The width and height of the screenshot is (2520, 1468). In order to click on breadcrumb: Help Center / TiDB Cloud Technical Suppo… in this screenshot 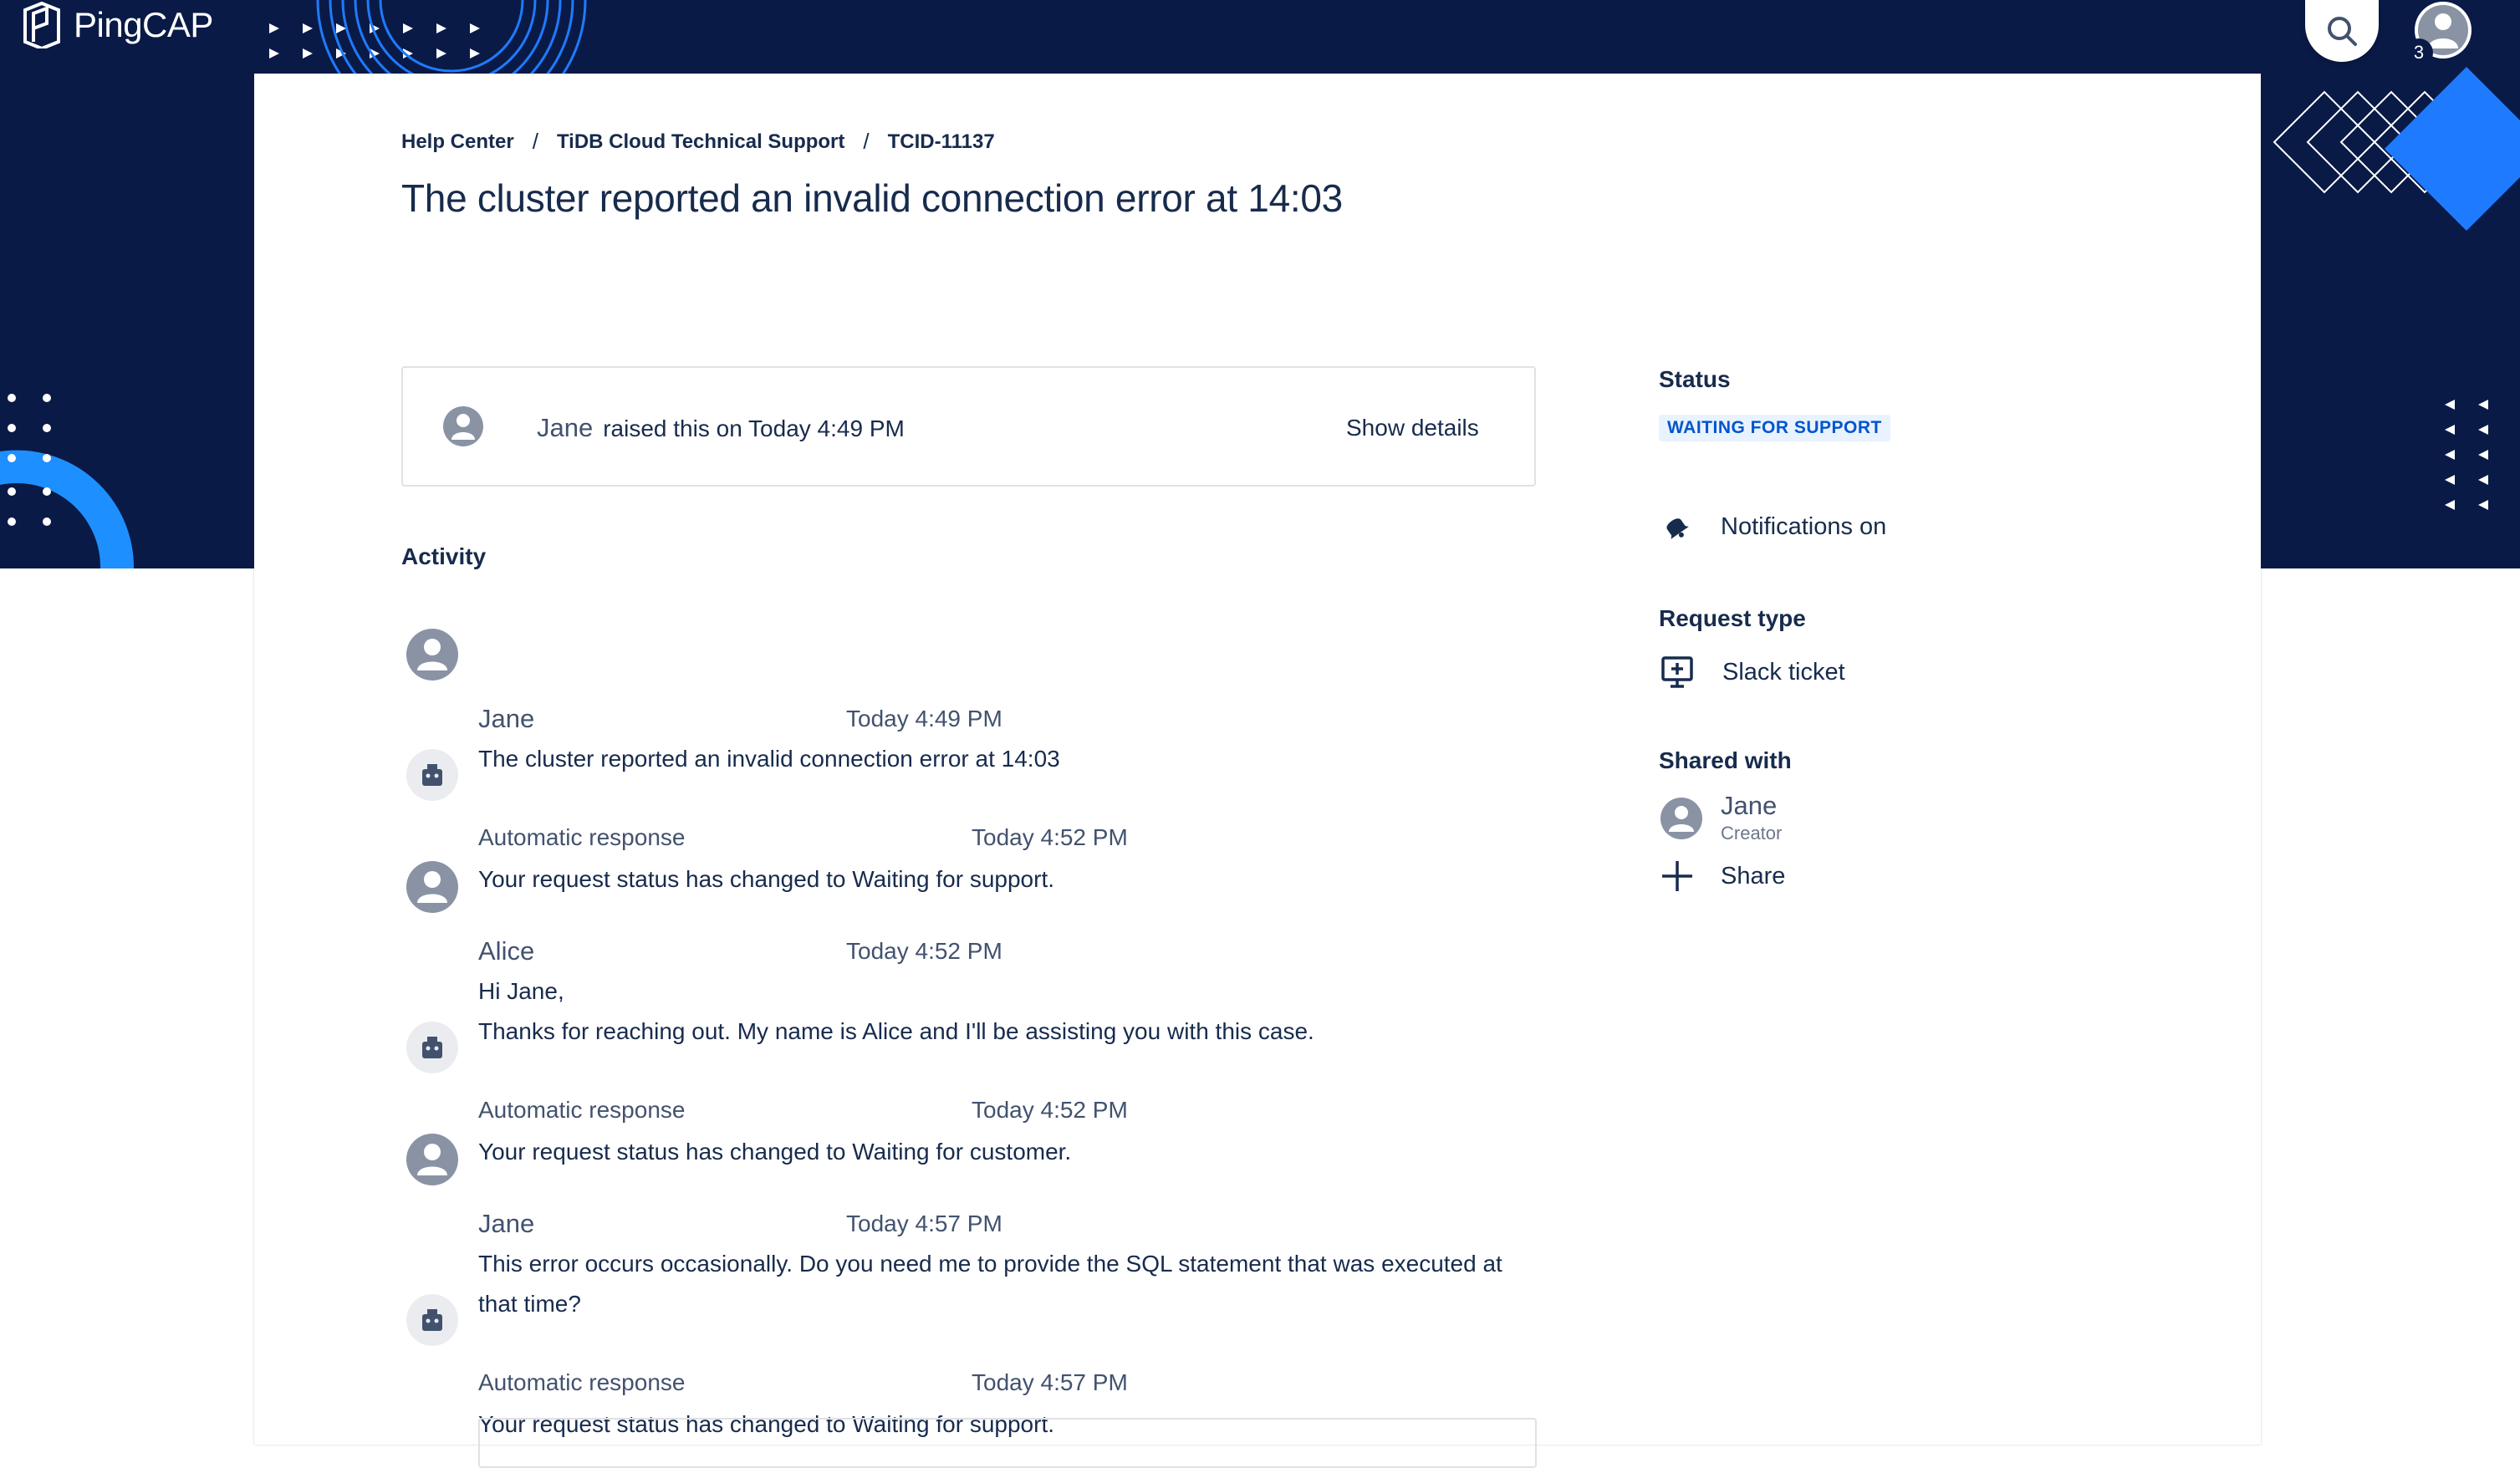, I will do `click(698, 142)`.